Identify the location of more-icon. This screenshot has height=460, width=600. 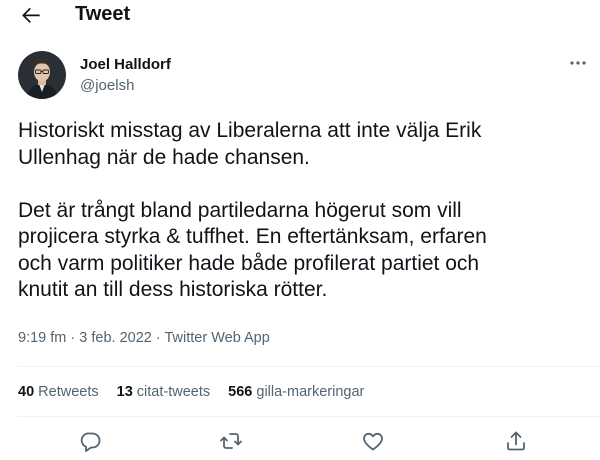
(578, 63).